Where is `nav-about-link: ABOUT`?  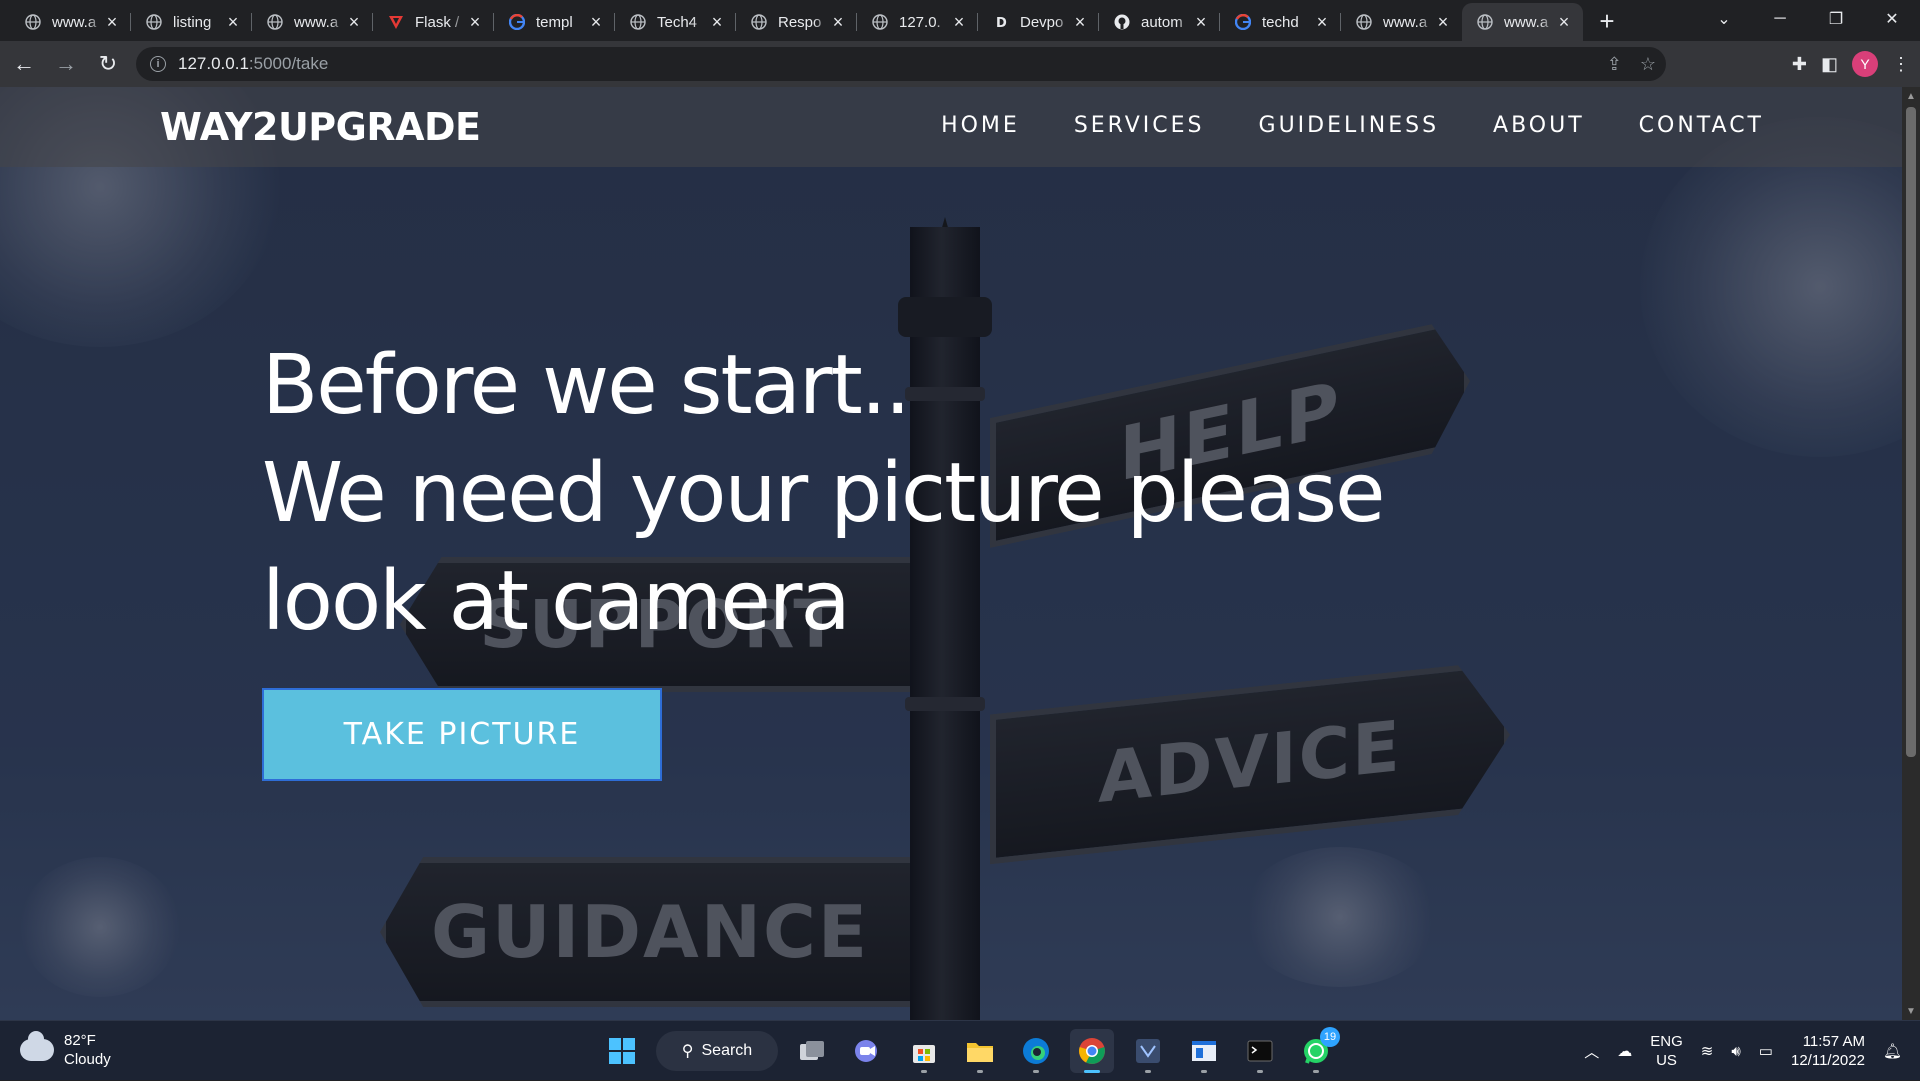
nav-about-link: ABOUT is located at coordinates (1539, 125).